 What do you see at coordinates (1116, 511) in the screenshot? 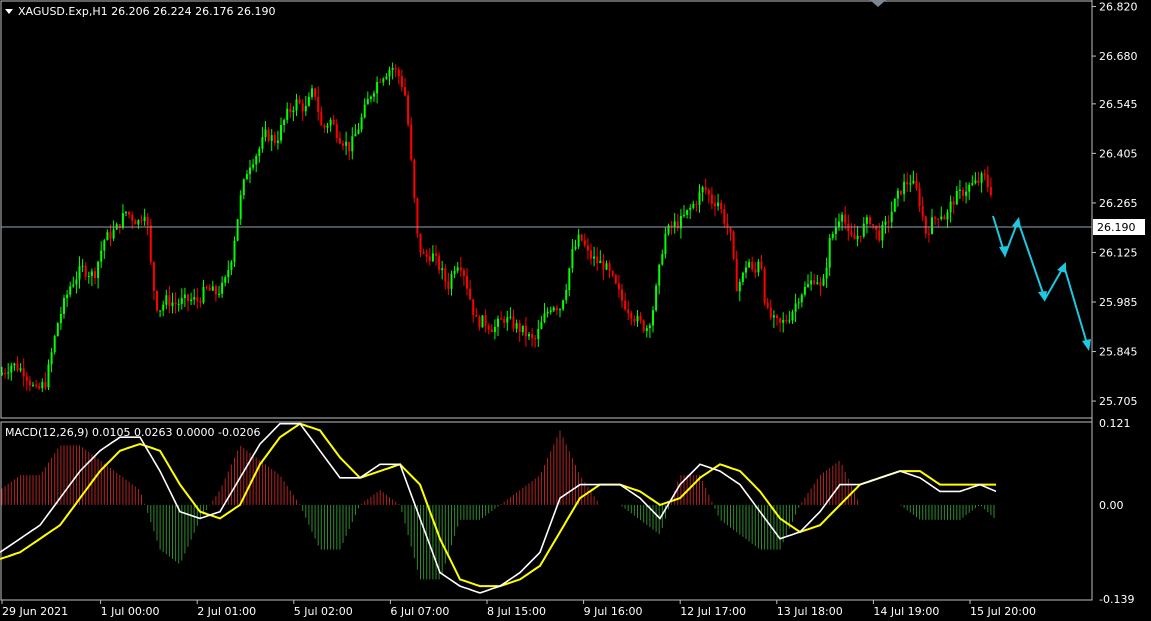
I see `macd-axis: 0.121 0.00 -0.139` at bounding box center [1116, 511].